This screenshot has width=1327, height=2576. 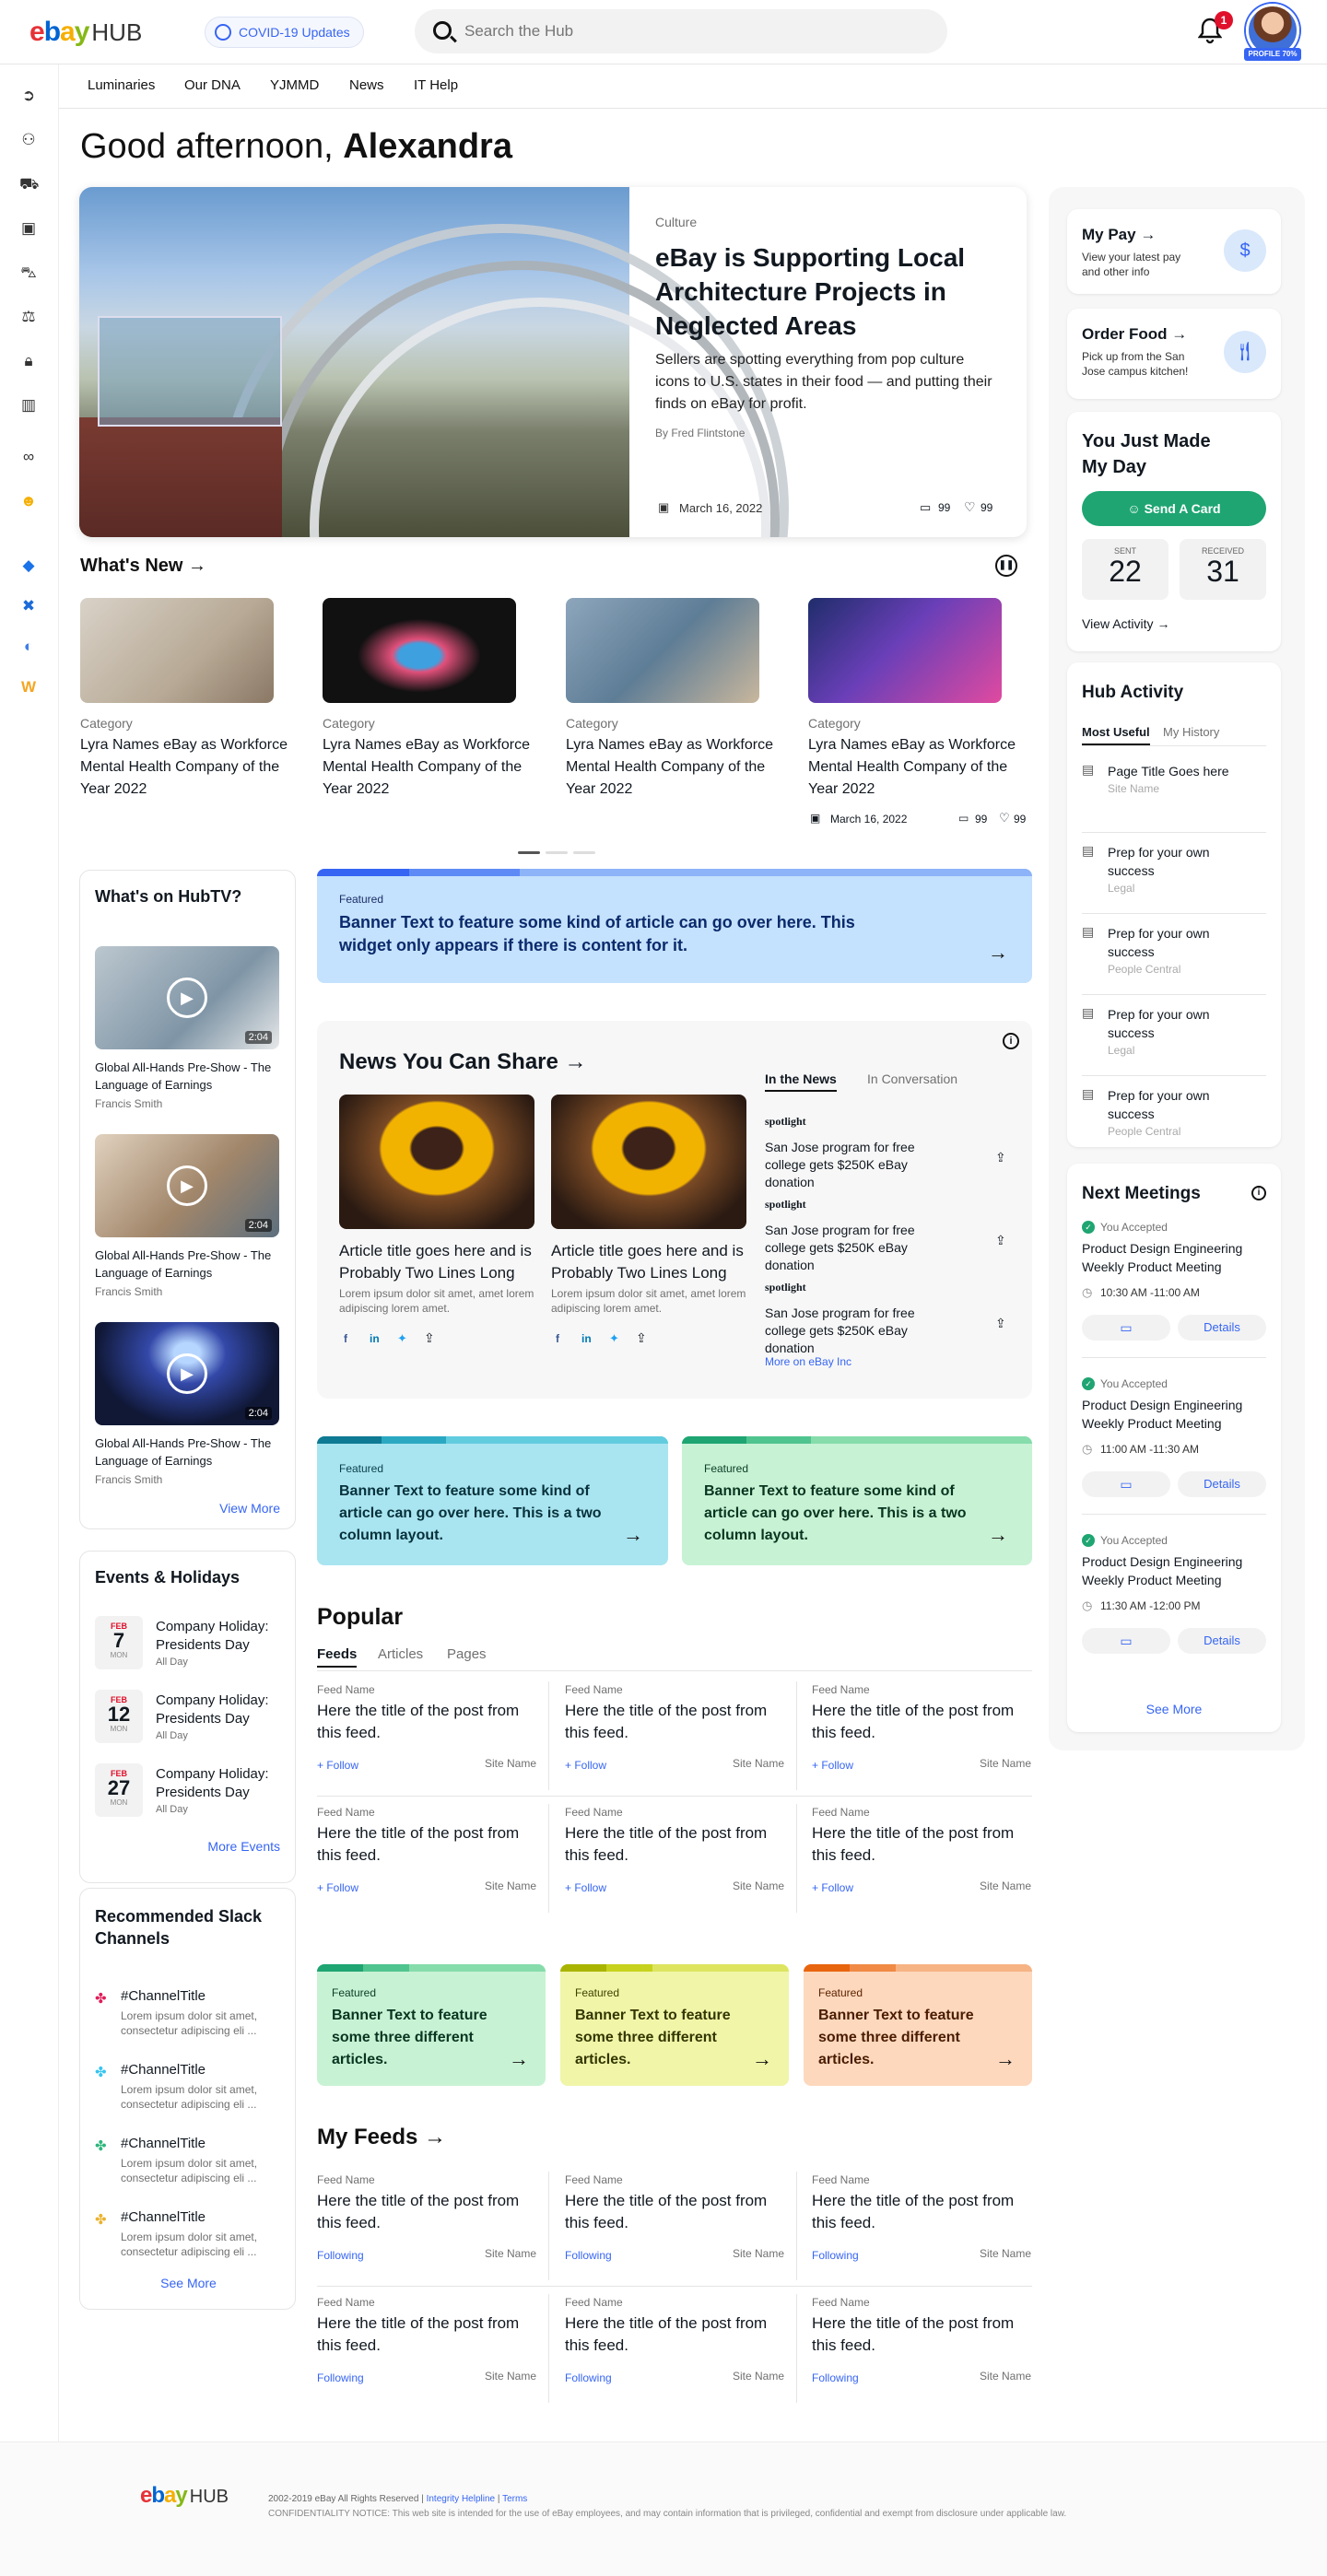 What do you see at coordinates (28, 405) in the screenshot?
I see `building-icon: ▥` at bounding box center [28, 405].